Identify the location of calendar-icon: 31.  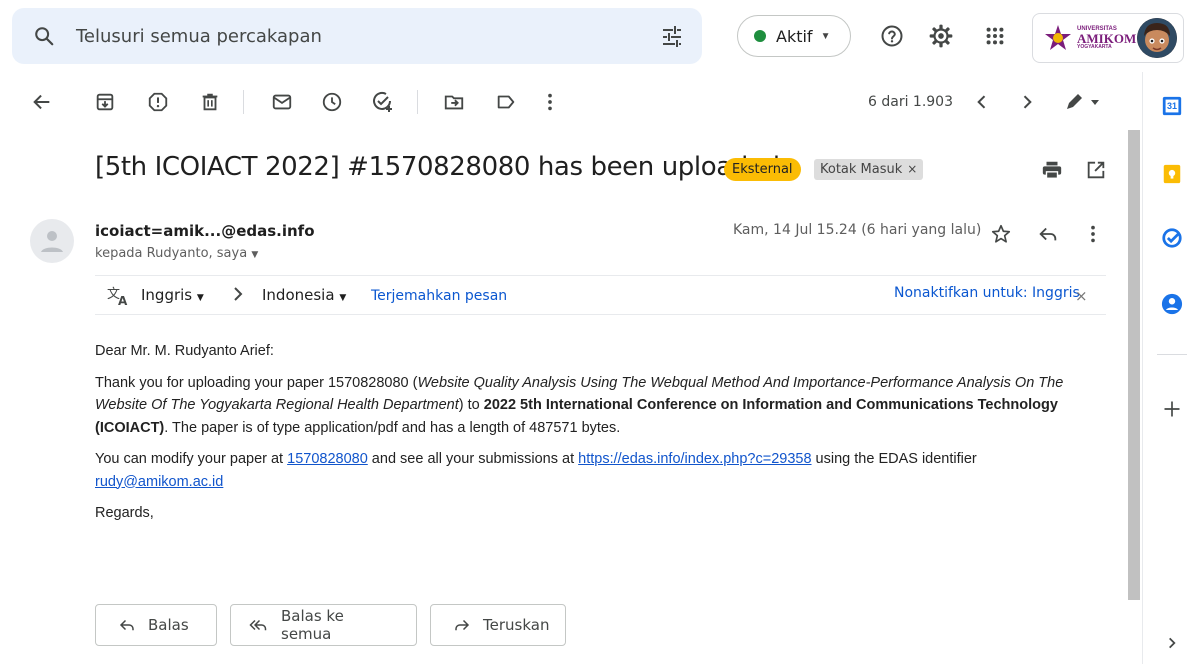
(1172, 106).